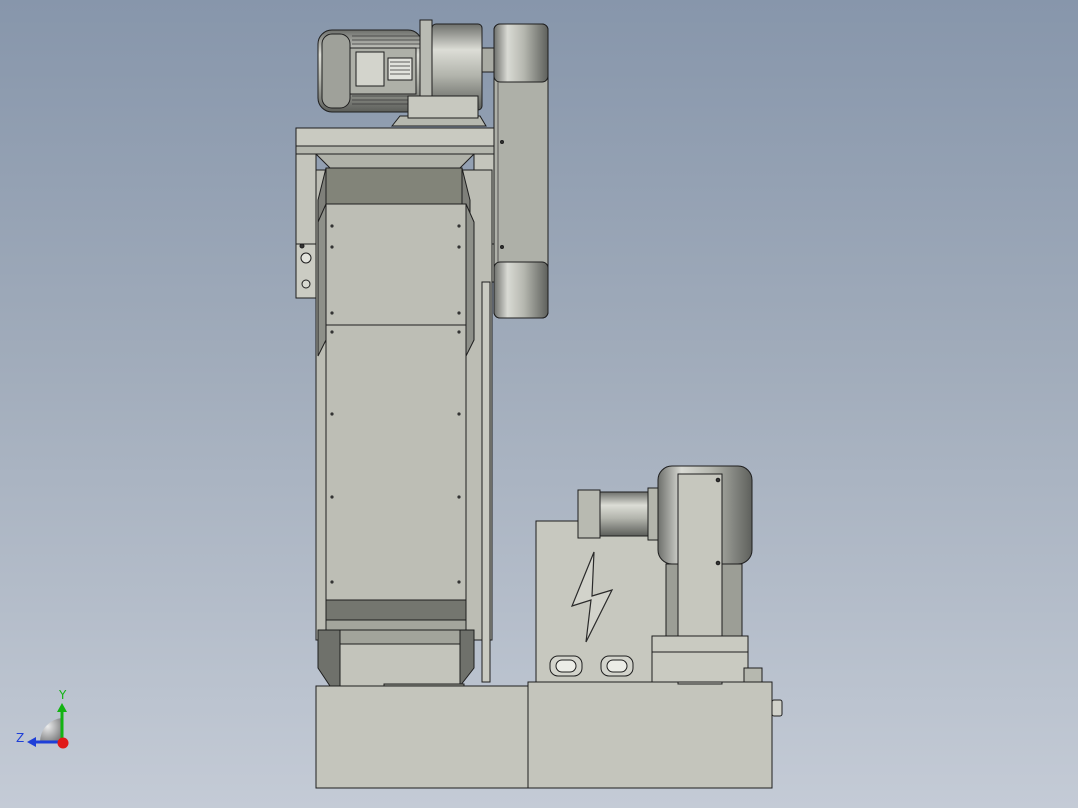 The image size is (1078, 808). Describe the element at coordinates (521, 171) in the screenshot. I see `belt-guard` at that location.